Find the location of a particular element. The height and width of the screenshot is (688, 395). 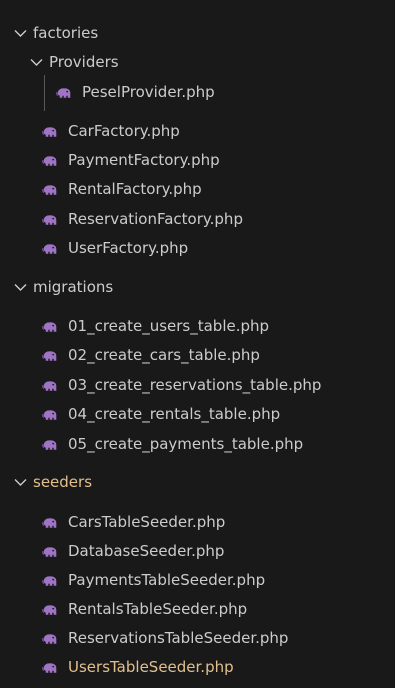

file-rentals-seeder: RentalsTableSeeder.php is located at coordinates (197, 609).